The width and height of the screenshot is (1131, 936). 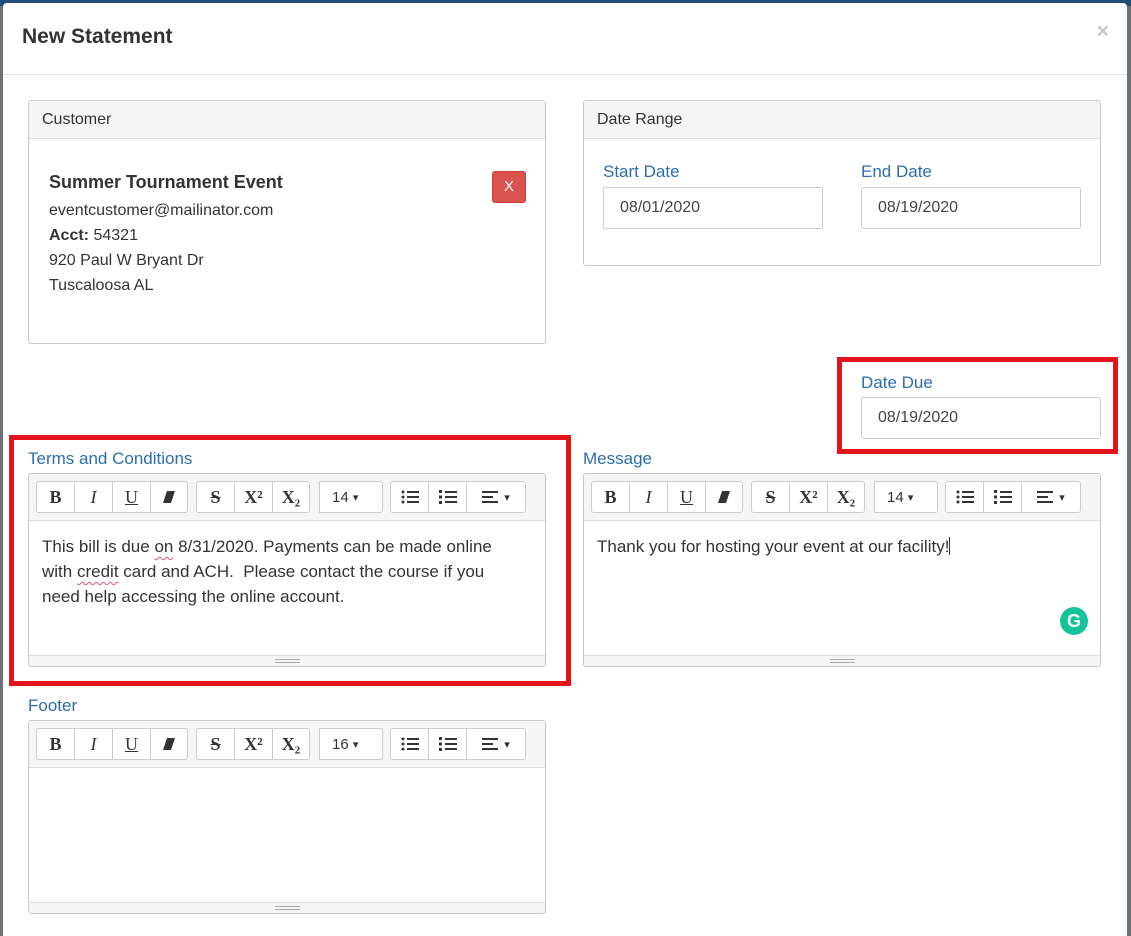 I want to click on footer-label: Footer, so click(x=53, y=705).